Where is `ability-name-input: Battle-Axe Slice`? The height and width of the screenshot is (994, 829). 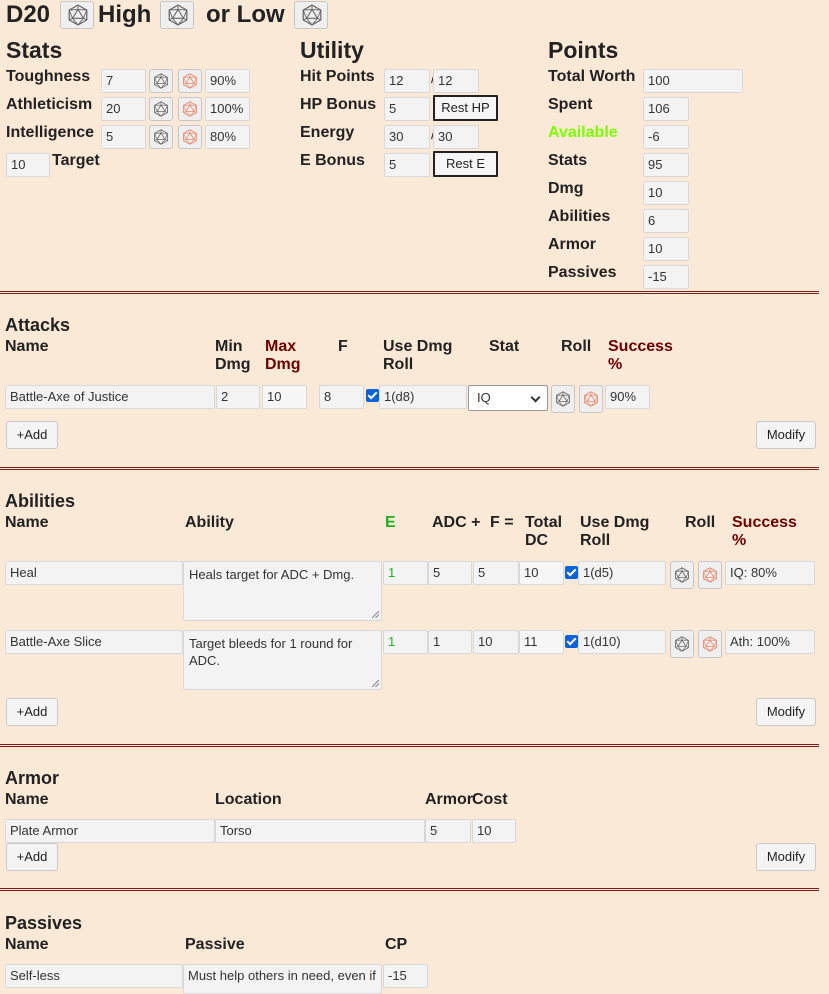
ability-name-input: Battle-Axe Slice is located at coordinates (94, 642).